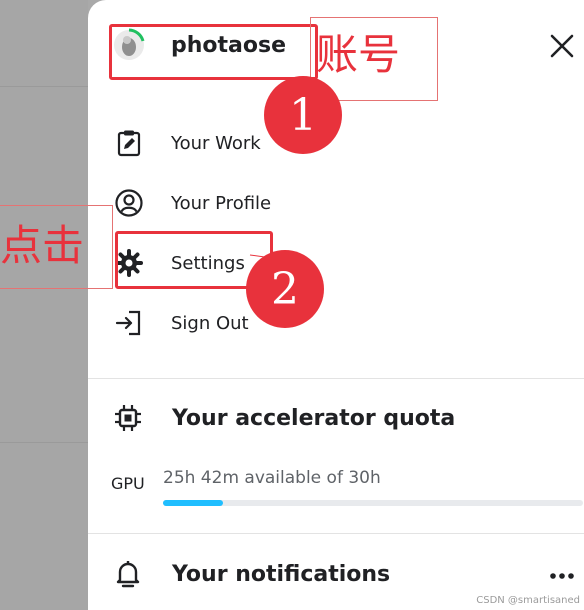 Image resolution: width=584 pixels, height=610 pixels. What do you see at coordinates (42, 245) in the screenshot?
I see `click-annotation: 点击` at bounding box center [42, 245].